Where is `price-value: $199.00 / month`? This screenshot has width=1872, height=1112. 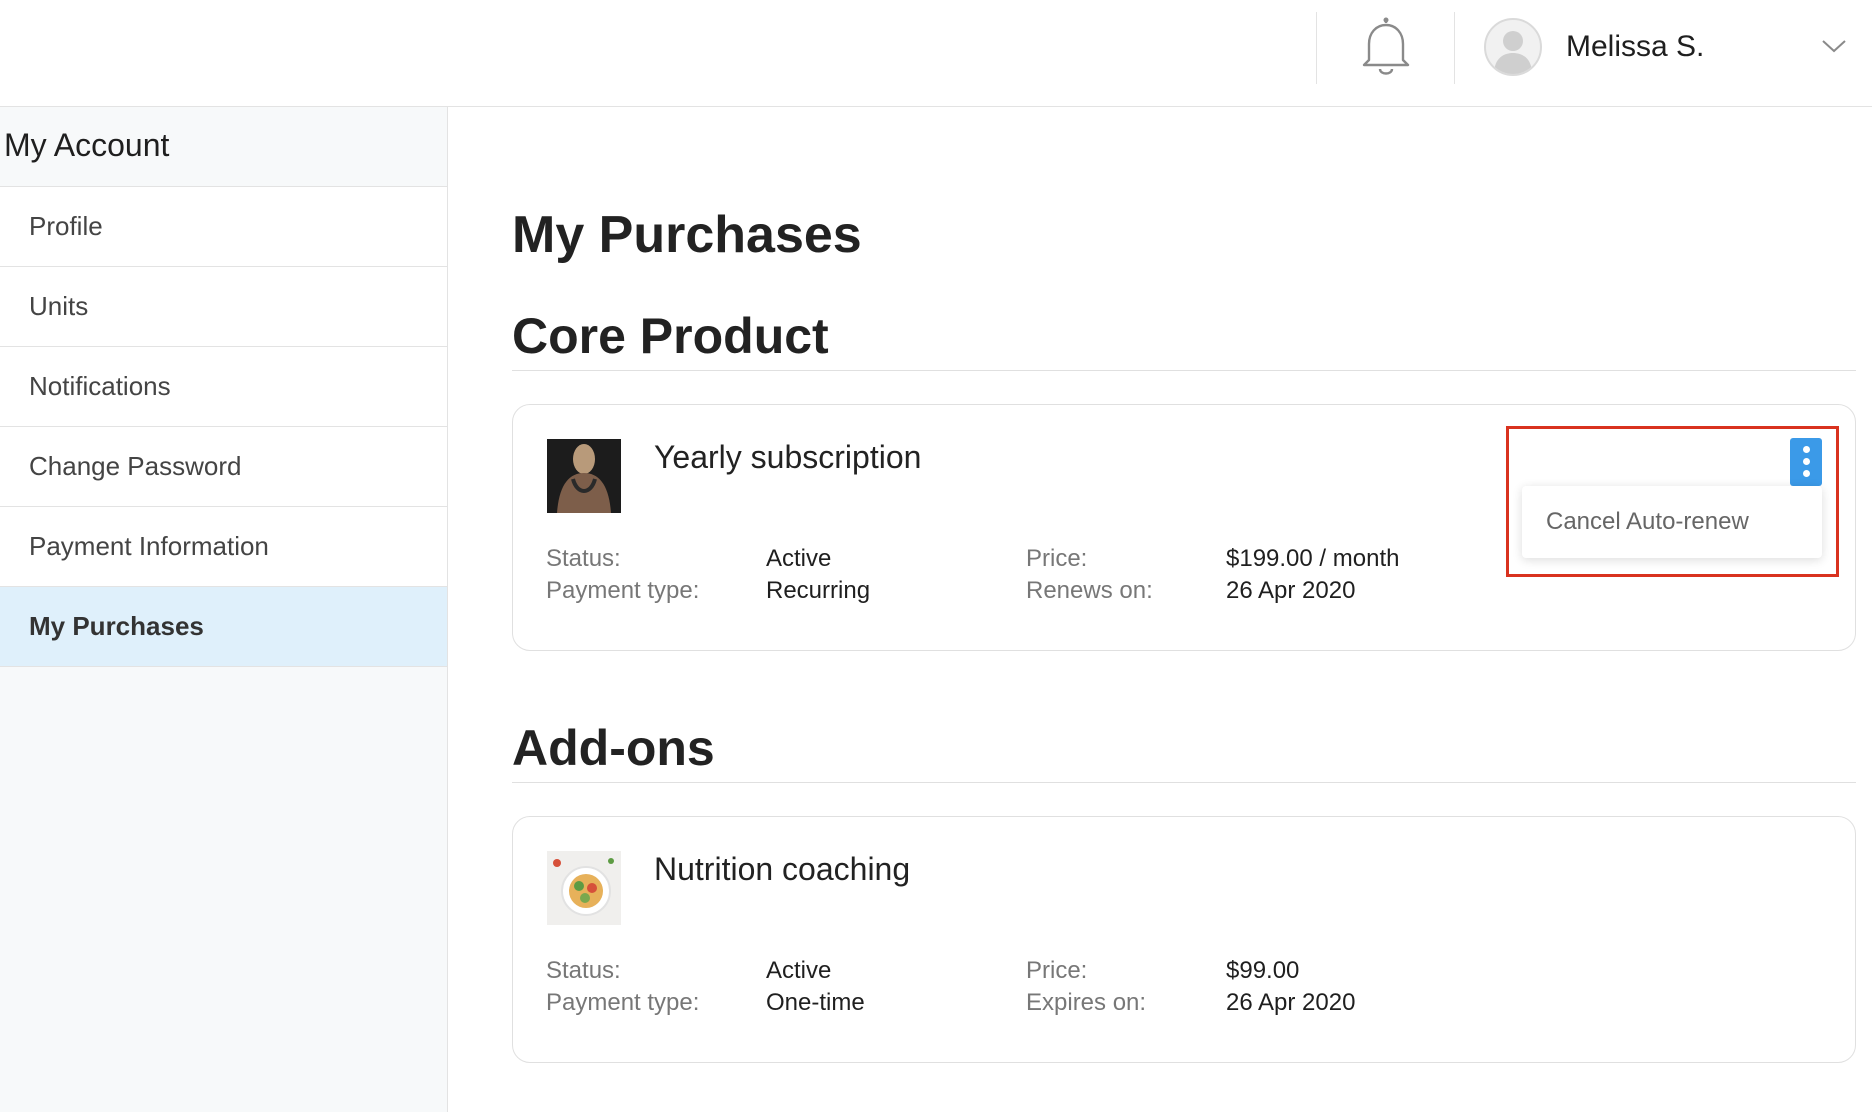 price-value: $199.00 / month is located at coordinates (1313, 558).